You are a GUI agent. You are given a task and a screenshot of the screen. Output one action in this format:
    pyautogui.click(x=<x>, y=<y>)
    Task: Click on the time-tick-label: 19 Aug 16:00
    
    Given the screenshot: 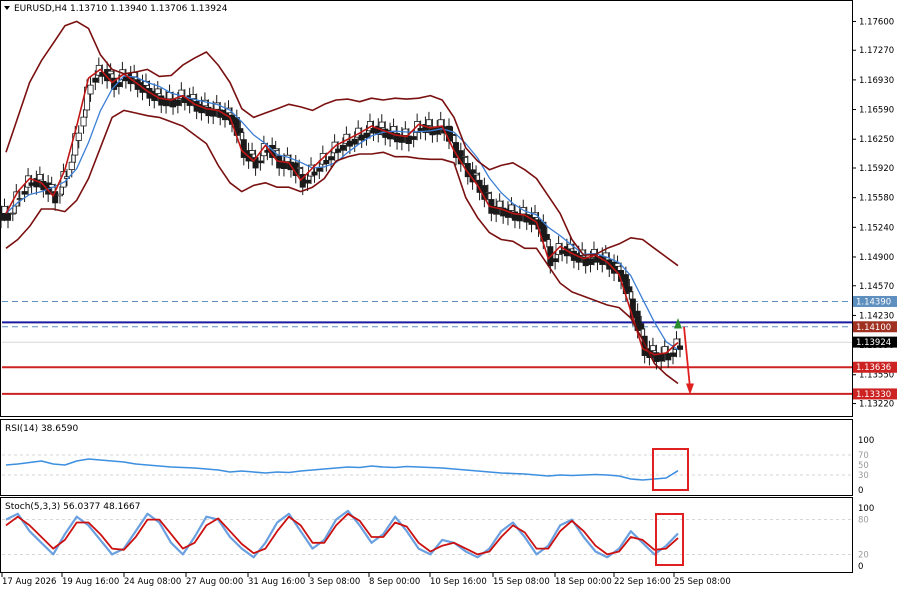 What is the action you would take?
    pyautogui.click(x=90, y=582)
    